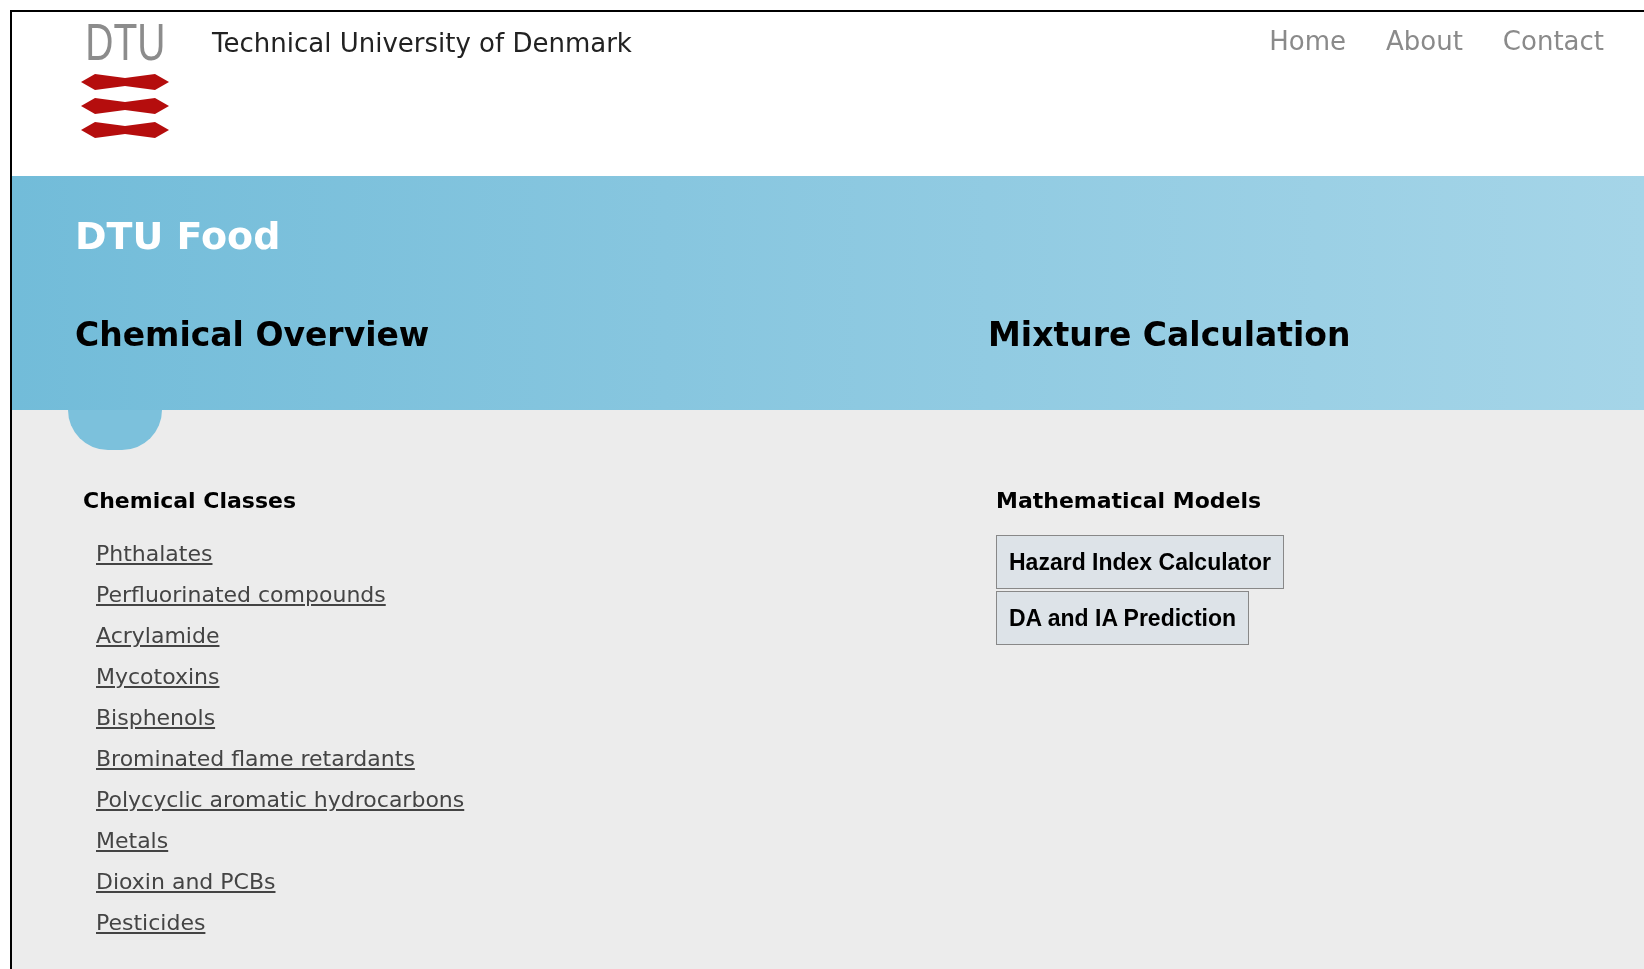 The image size is (1644, 969). I want to click on model-button: DA and IA Prediction, so click(1123, 618).